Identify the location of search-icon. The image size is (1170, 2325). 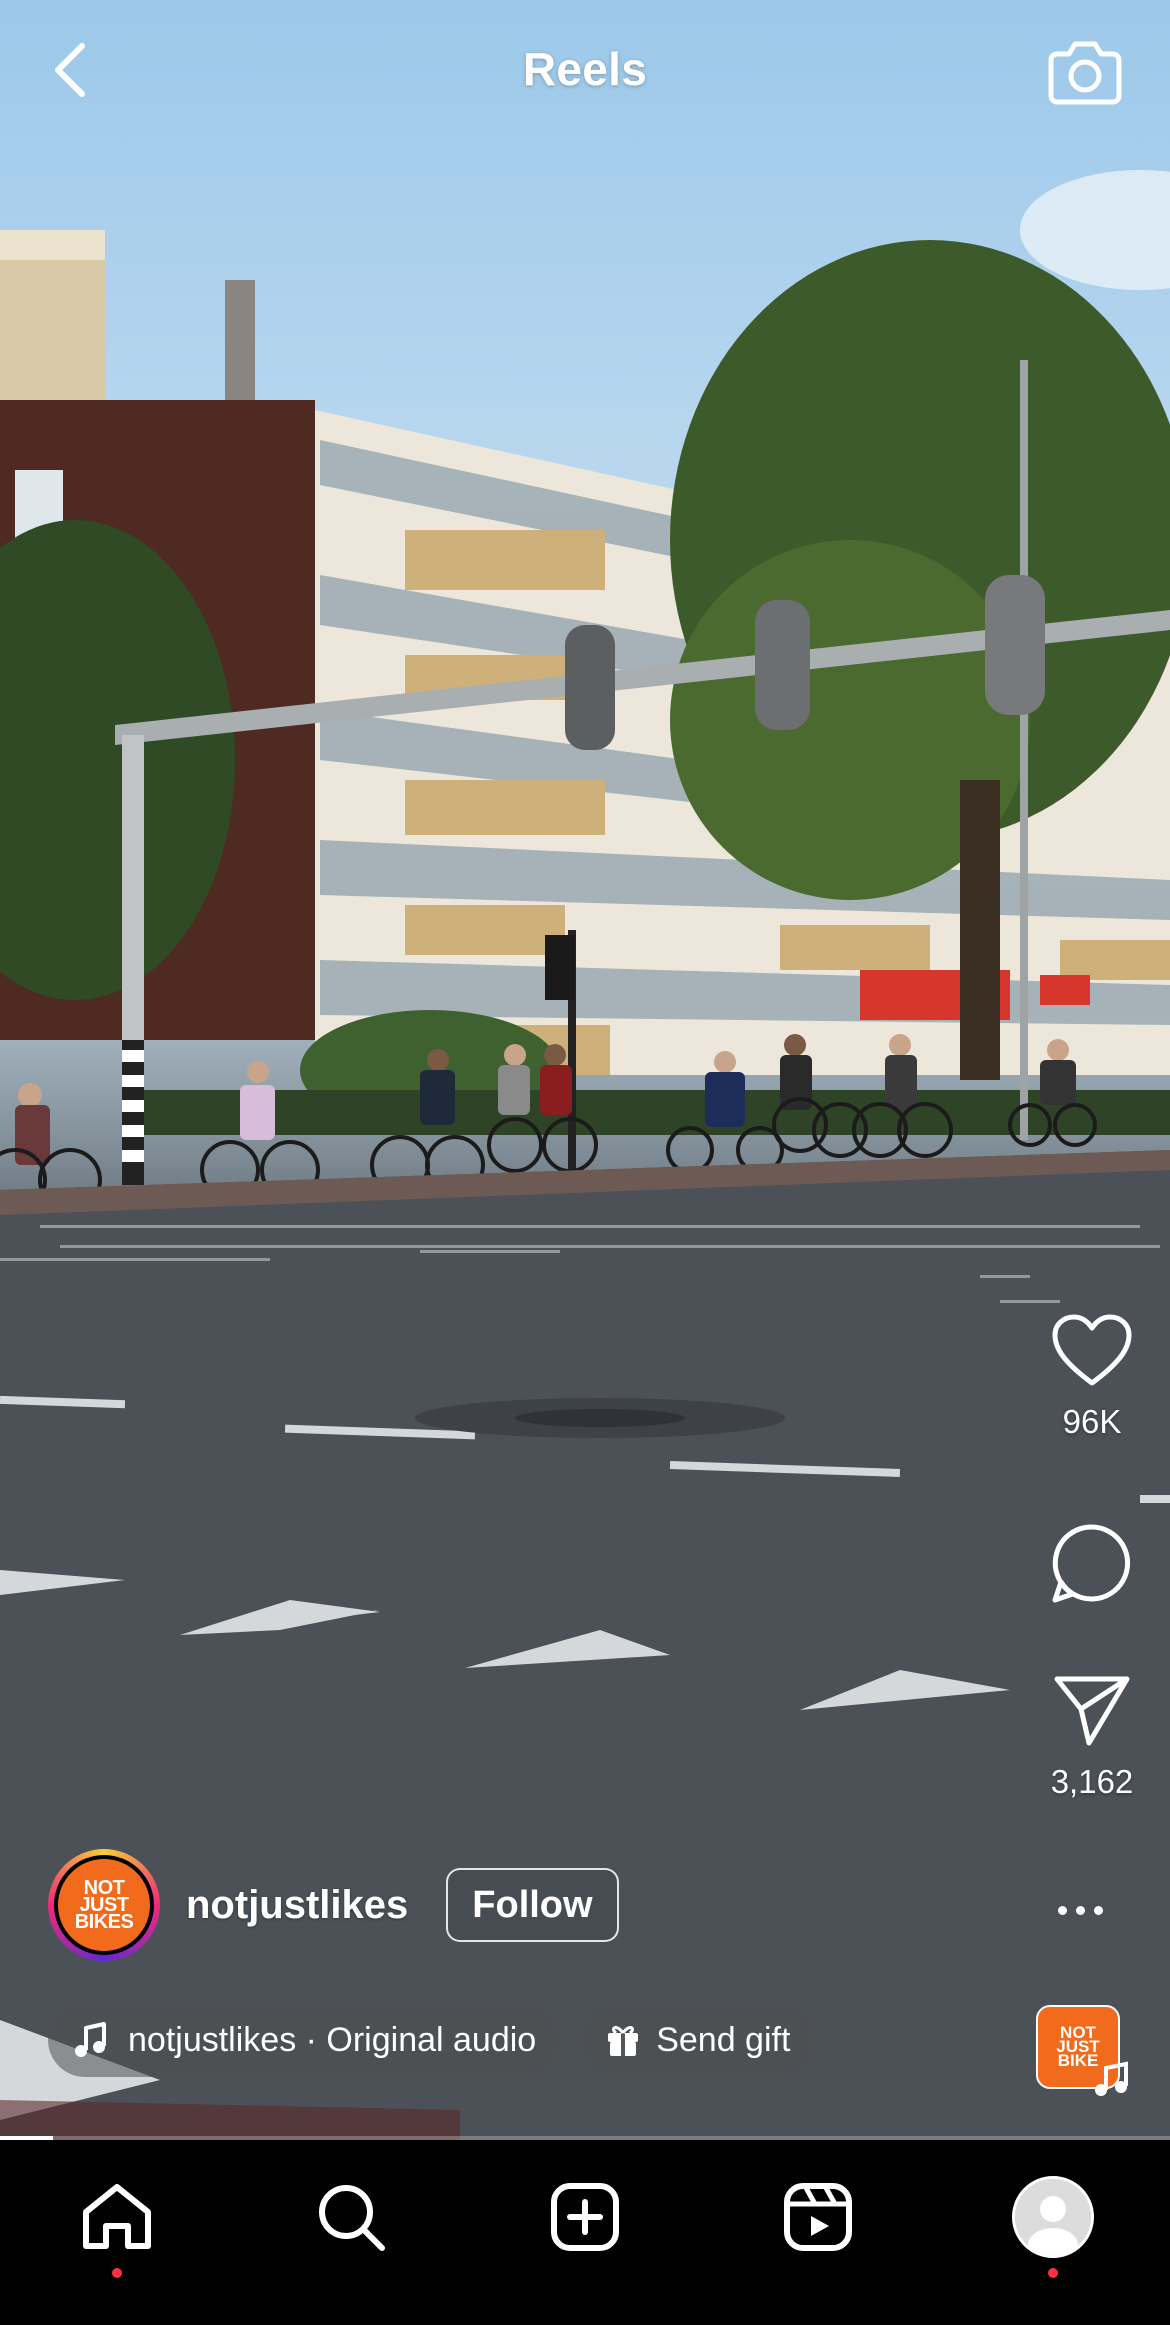
(352, 2218).